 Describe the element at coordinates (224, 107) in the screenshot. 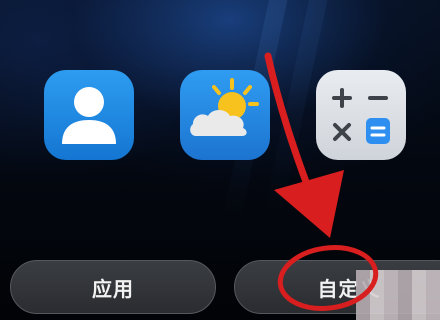

I see `weather-icon` at that location.